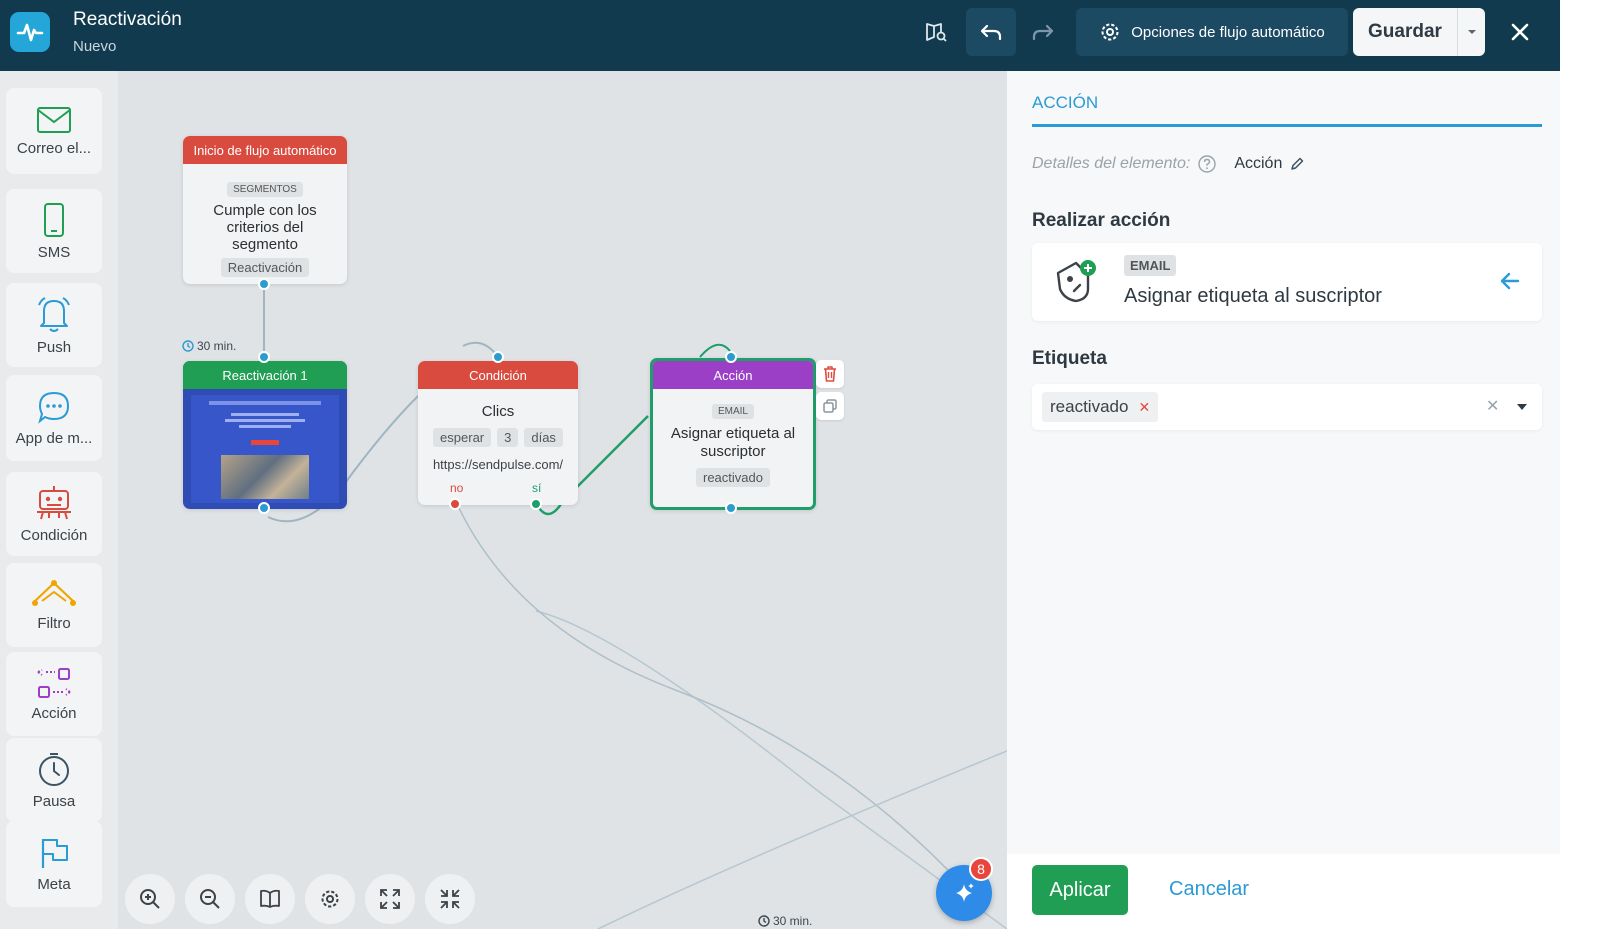 The image size is (1600, 948). What do you see at coordinates (264, 284) in the screenshot?
I see `start-node-output-port` at bounding box center [264, 284].